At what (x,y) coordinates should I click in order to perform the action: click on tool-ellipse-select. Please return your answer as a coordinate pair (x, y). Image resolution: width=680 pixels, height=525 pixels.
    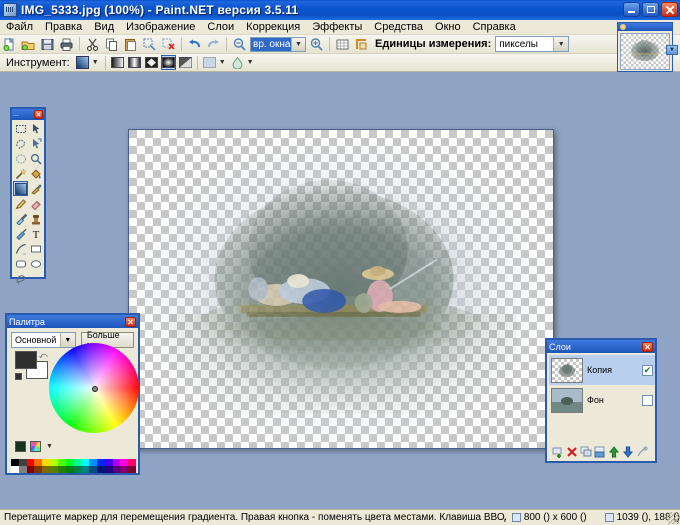
    Looking at the image, I should click on (20, 158).